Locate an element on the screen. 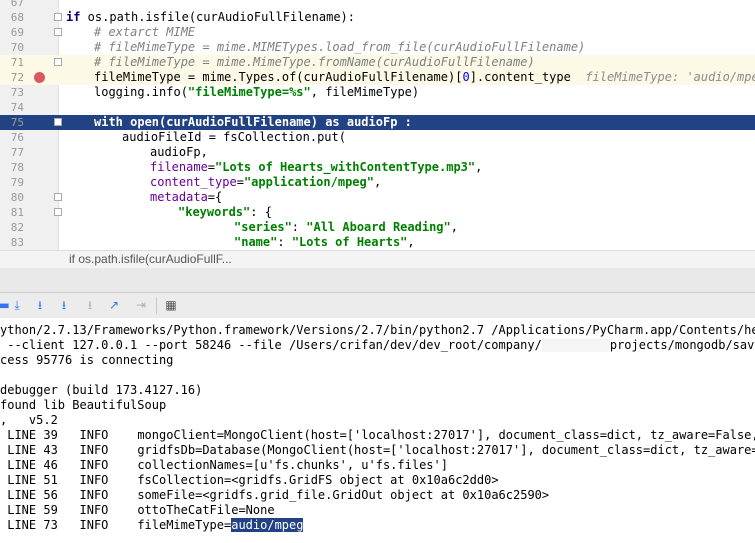 Image resolution: width=755 pixels, height=543 pixels. line-number: 76 is located at coordinates (17, 137).